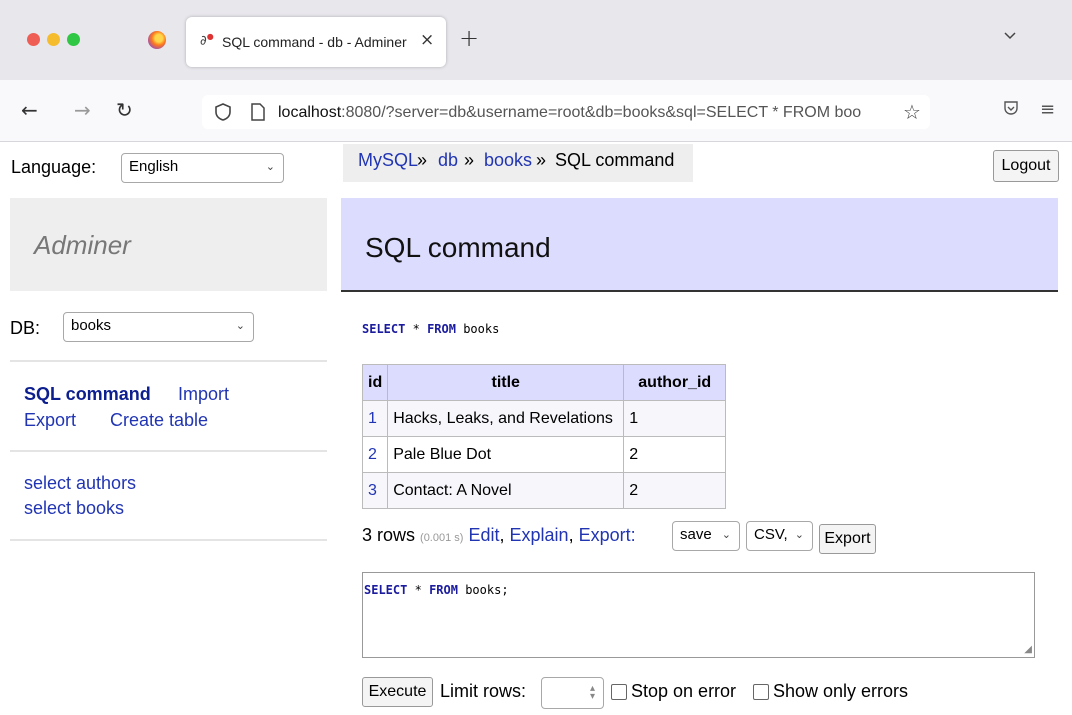 Image resolution: width=1072 pixels, height=715 pixels. What do you see at coordinates (82, 110) in the screenshot?
I see `forward-arrow-icon: →` at bounding box center [82, 110].